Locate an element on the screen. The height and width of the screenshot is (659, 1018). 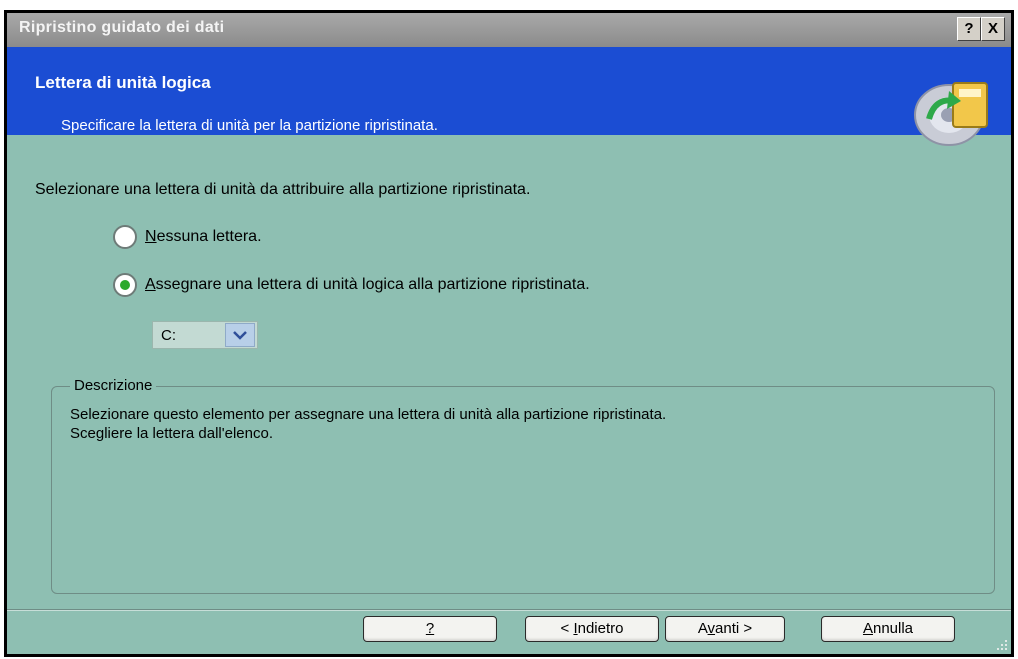
restore-drive-icon is located at coordinates (951, 114).